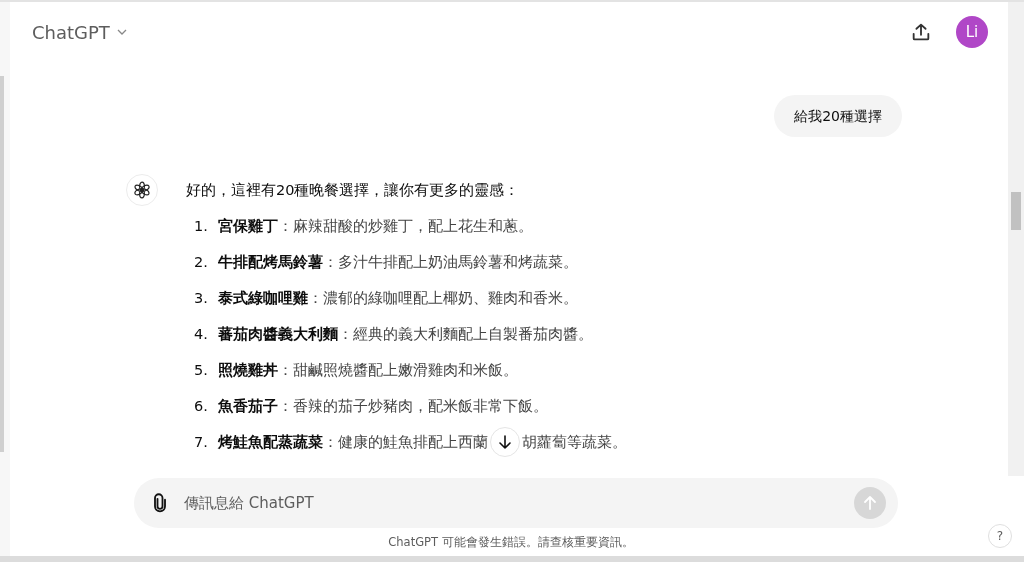 Image resolution: width=1024 pixels, height=562 pixels. I want to click on help-button: ?, so click(1000, 536).